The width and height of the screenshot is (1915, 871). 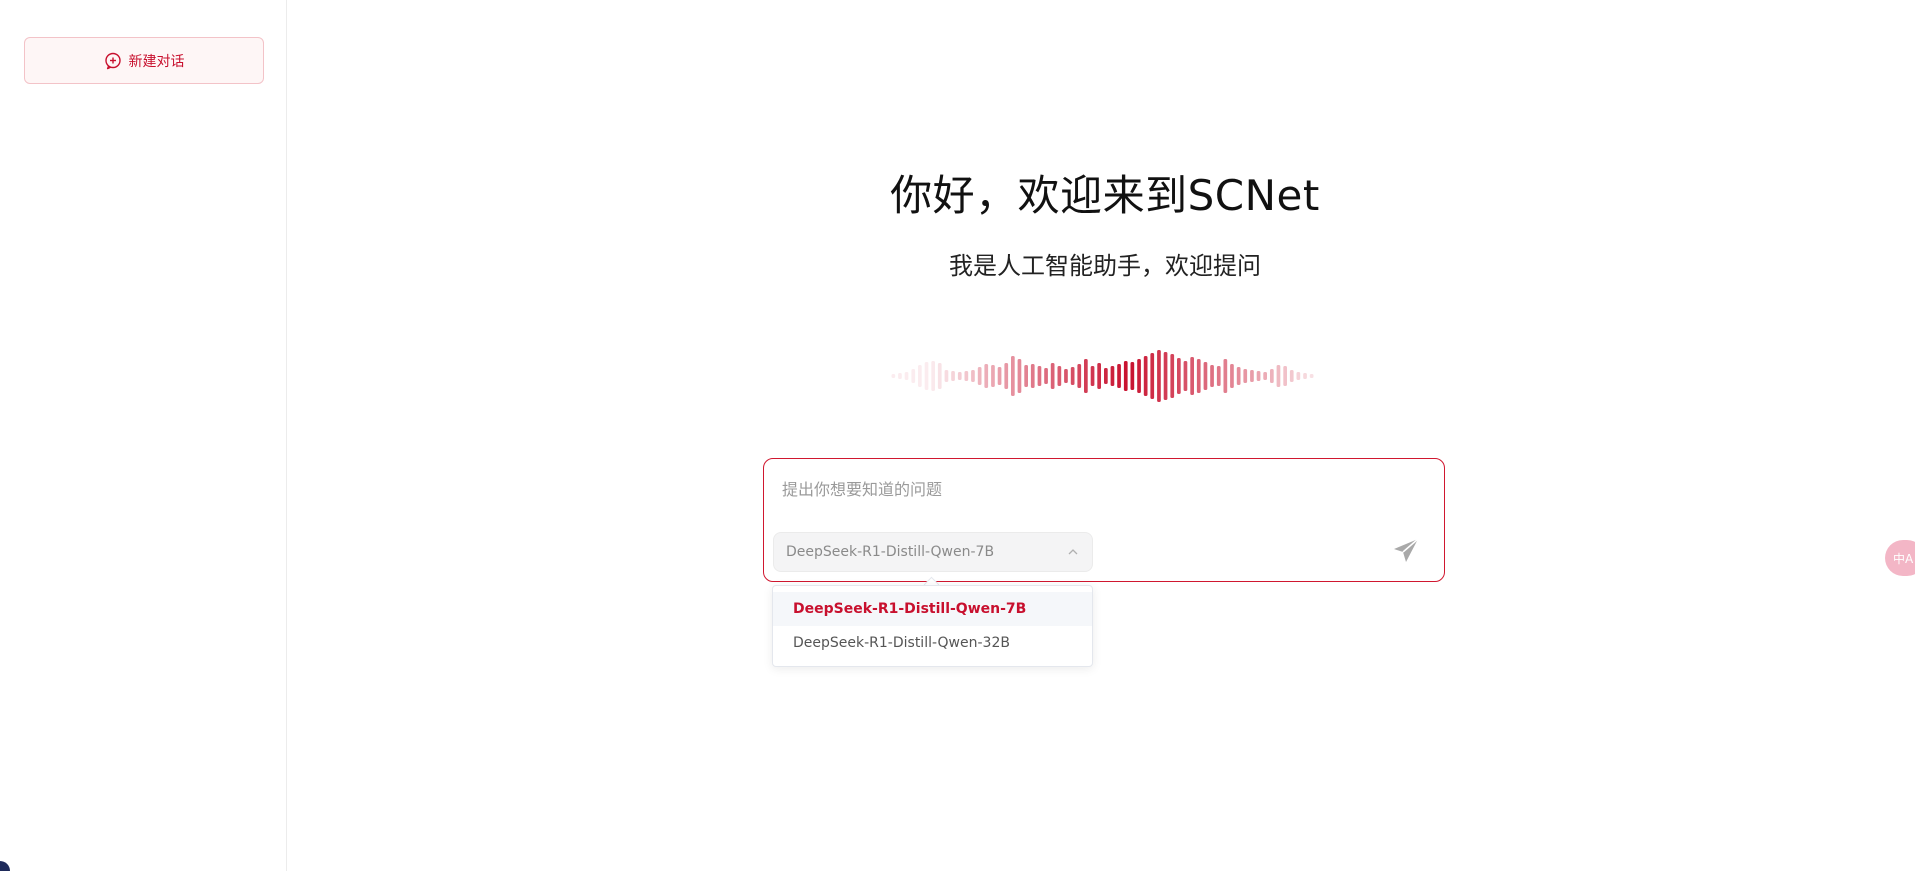 I want to click on model-select-value: DeepSeek-R1-Distill-Qwen-7B, so click(x=890, y=552).